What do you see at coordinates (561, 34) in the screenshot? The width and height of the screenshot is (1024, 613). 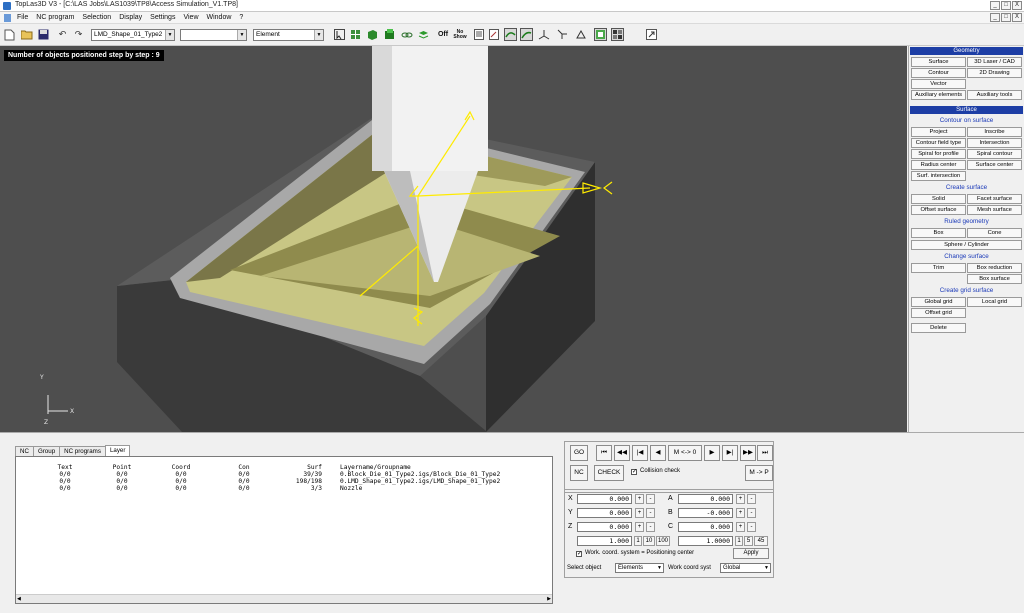 I see `move-object-icon` at bounding box center [561, 34].